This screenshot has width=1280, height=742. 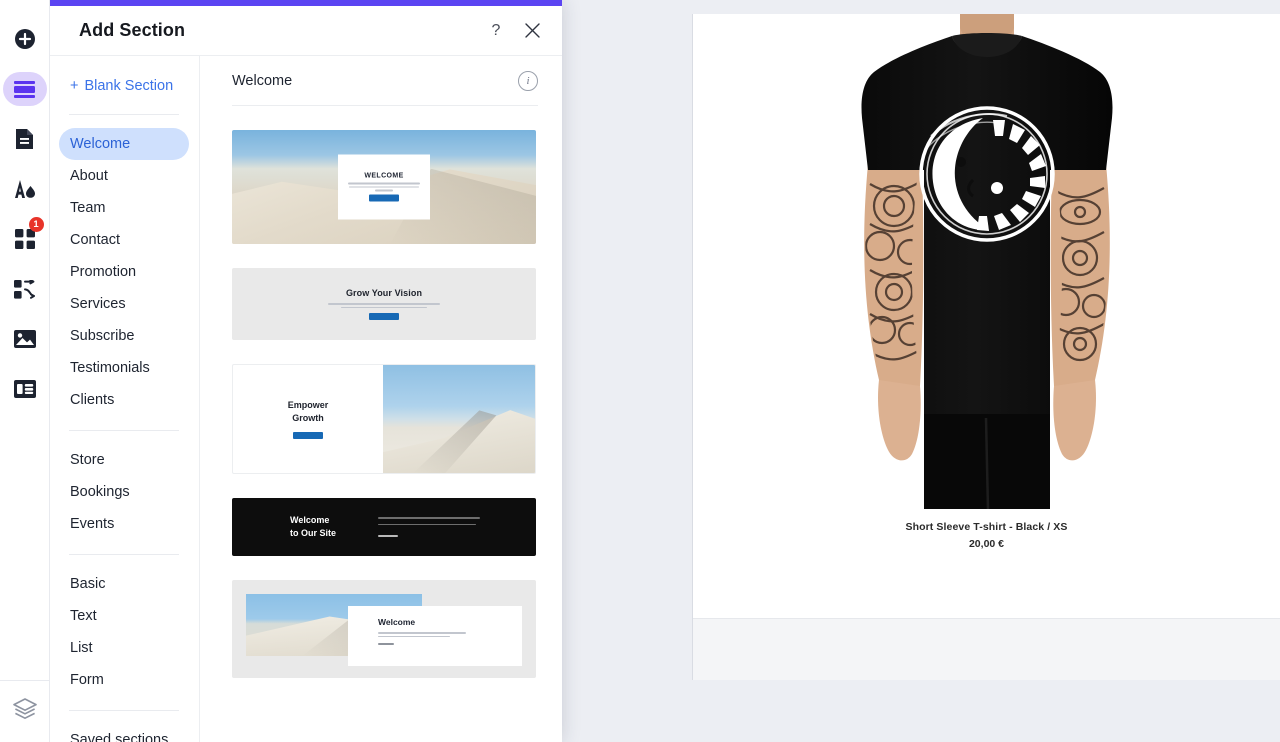 I want to click on info-icon: i, so click(x=528, y=80).